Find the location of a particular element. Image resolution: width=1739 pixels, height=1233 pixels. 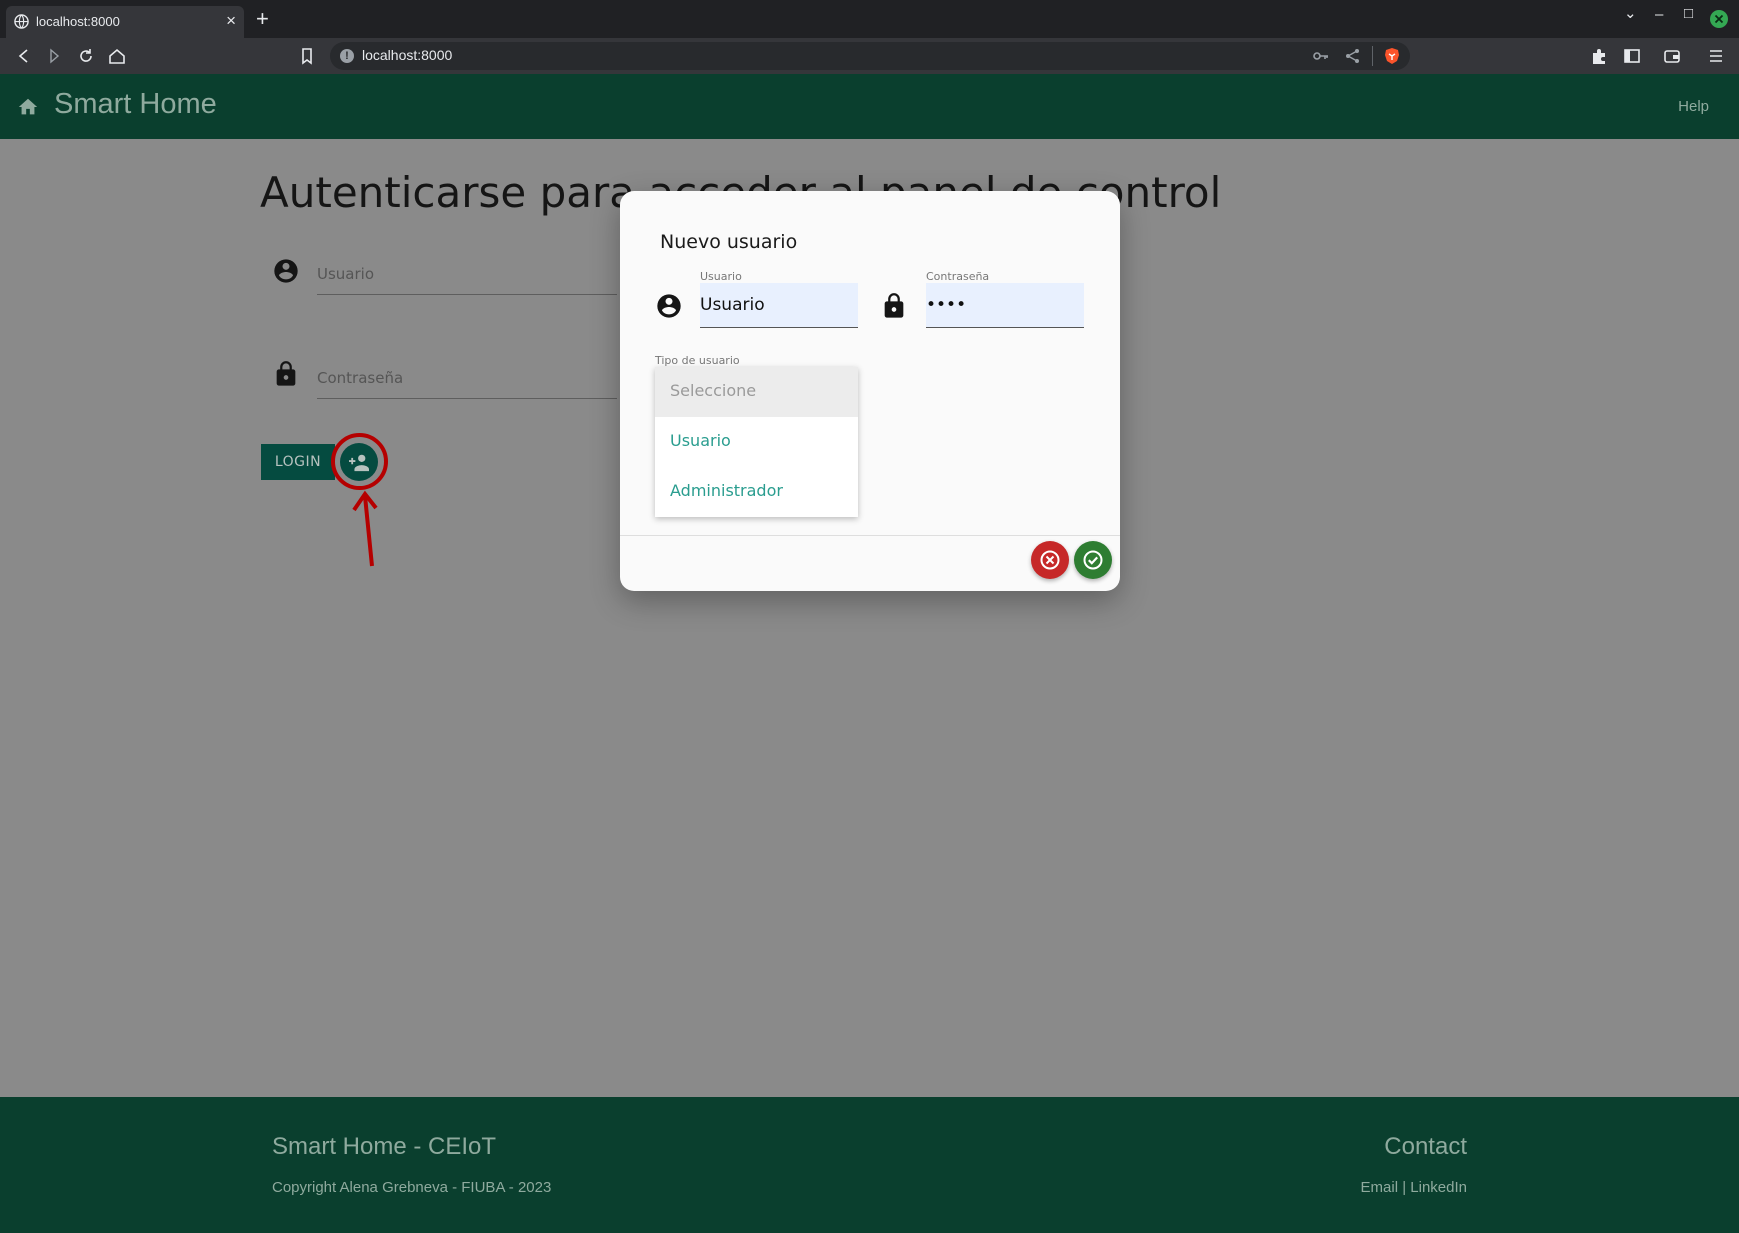

cancel-button is located at coordinates (1050, 560).